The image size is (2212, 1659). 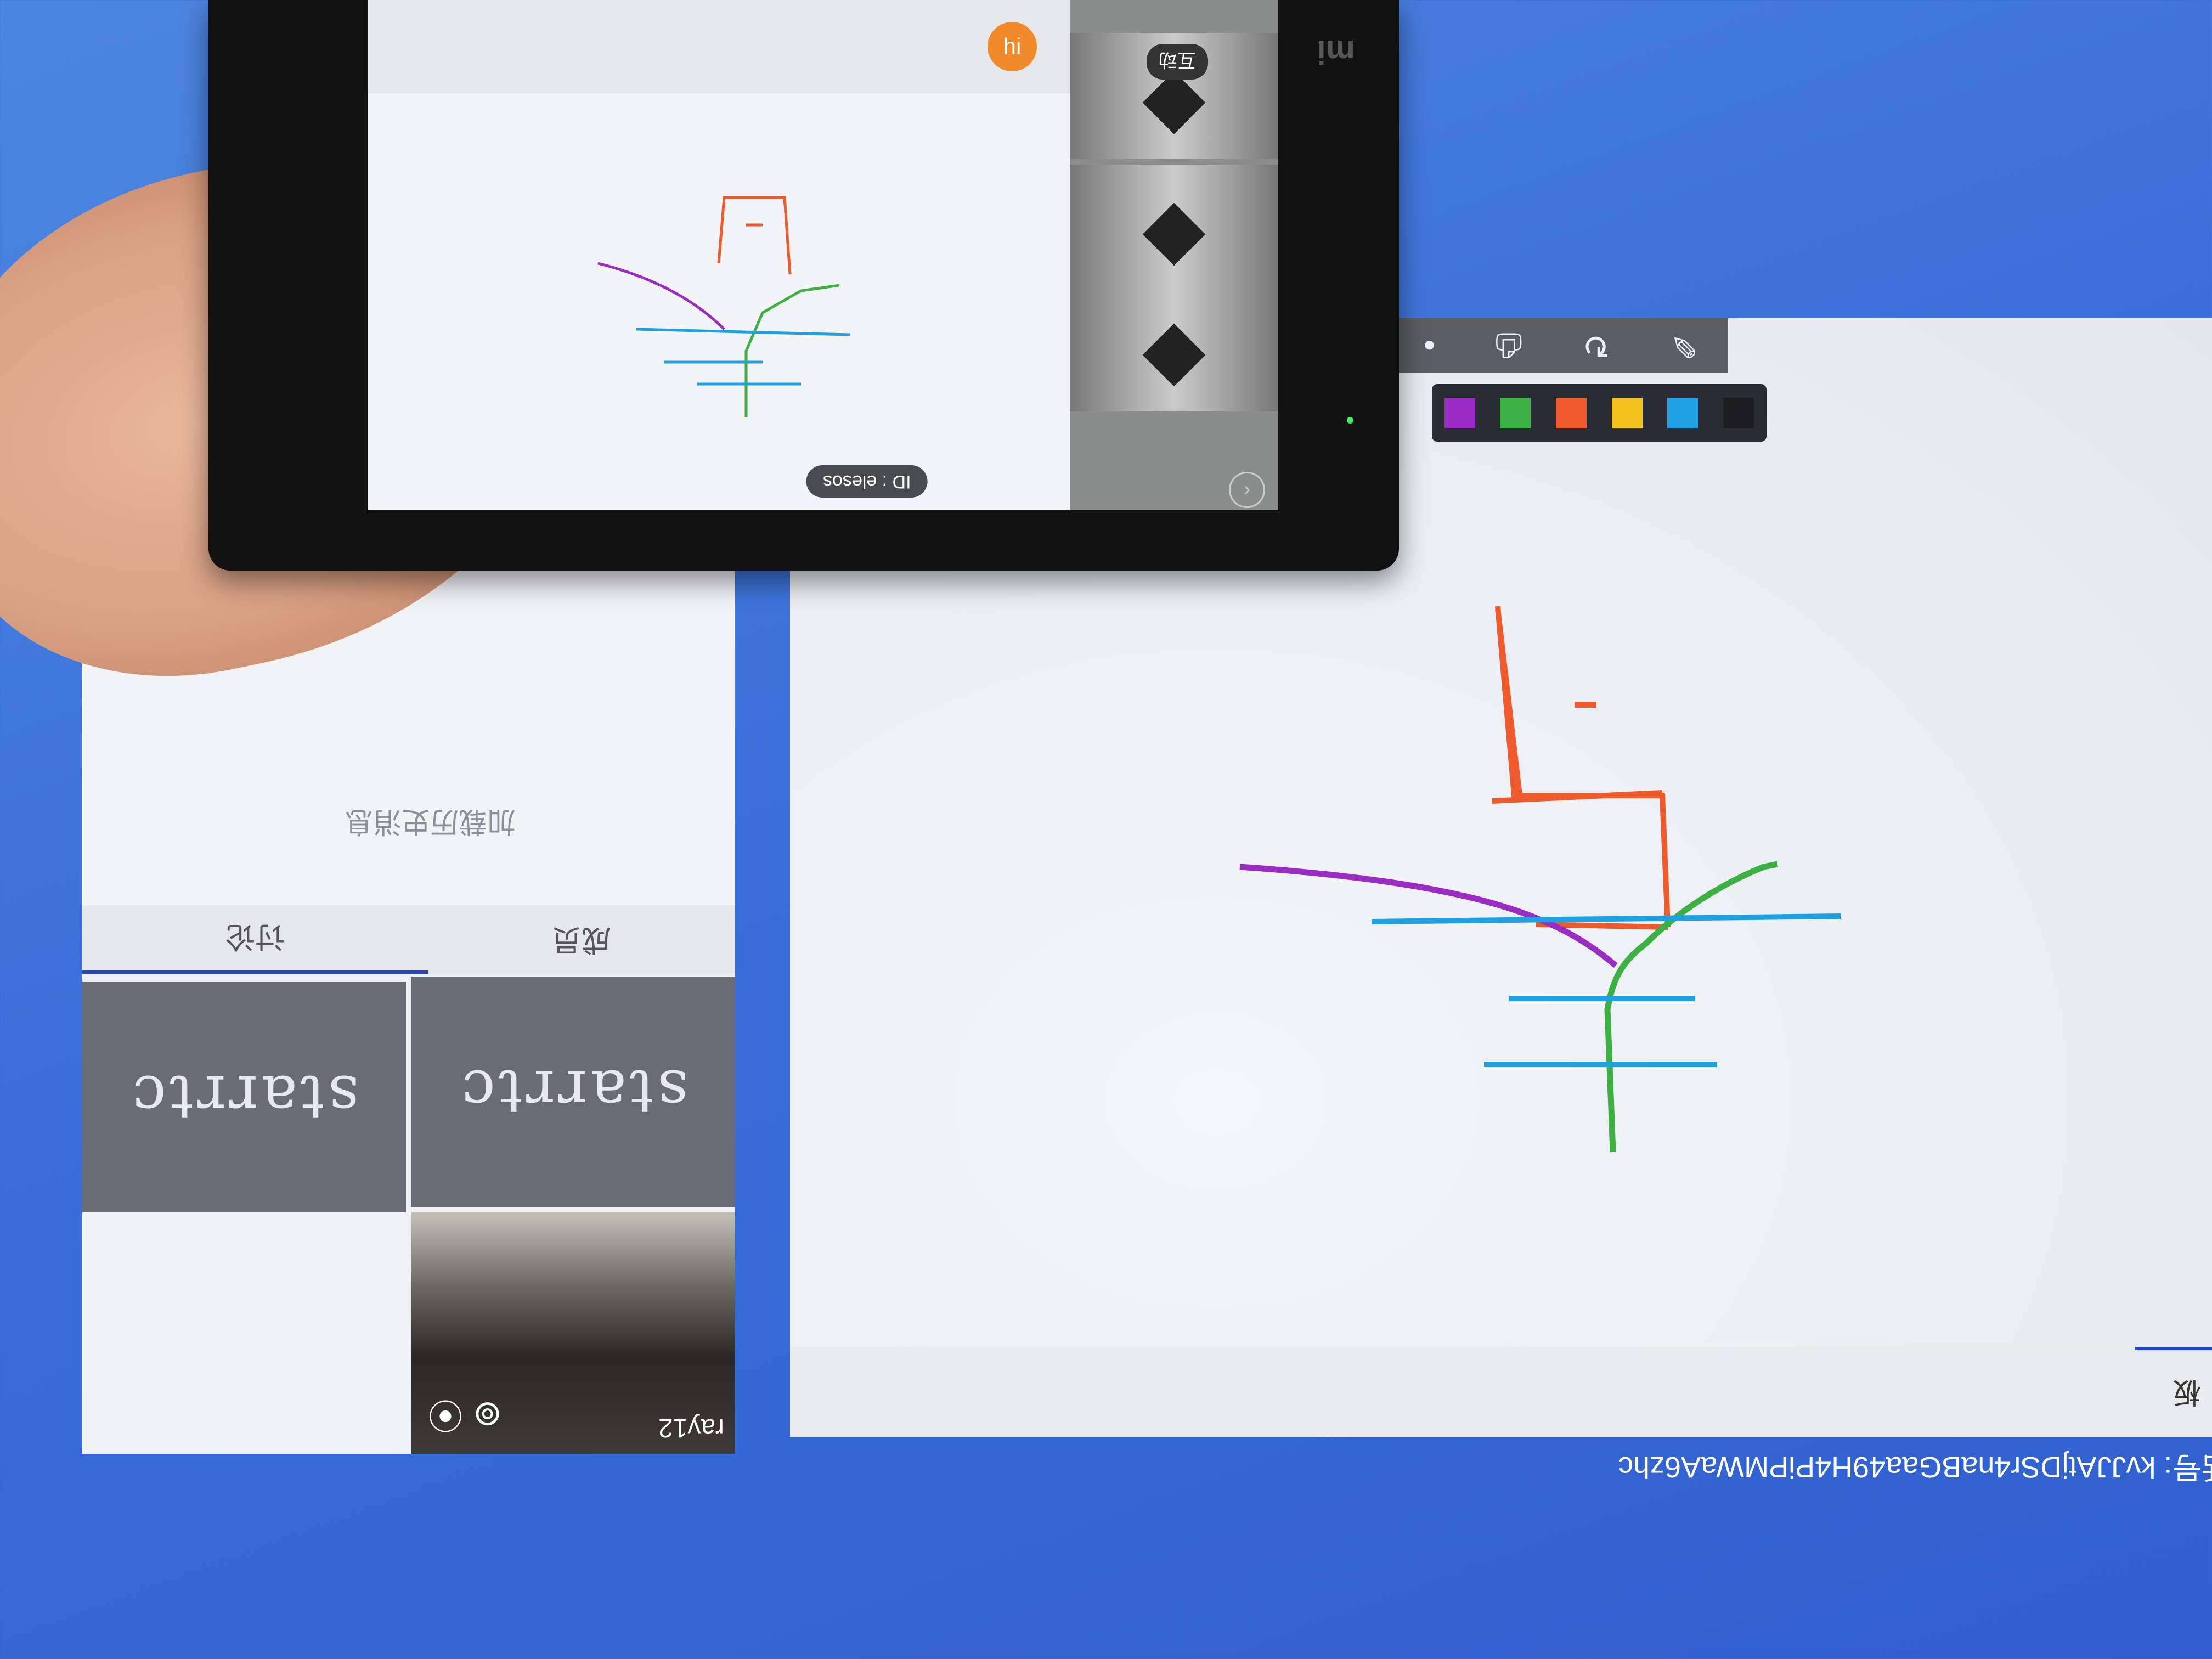 What do you see at coordinates (1596, 345) in the screenshot?
I see `refresh-icon: ↻` at bounding box center [1596, 345].